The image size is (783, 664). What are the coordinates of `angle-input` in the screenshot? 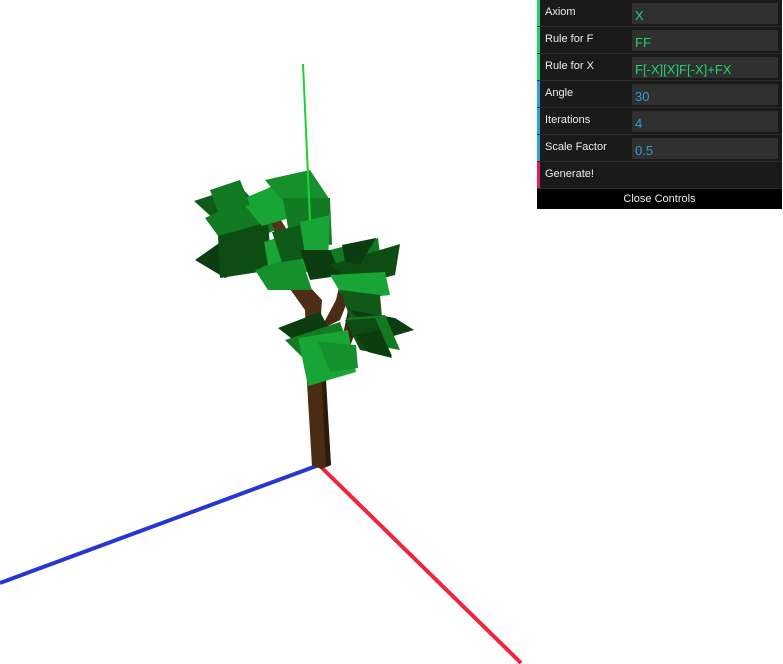 It's located at (705, 94).